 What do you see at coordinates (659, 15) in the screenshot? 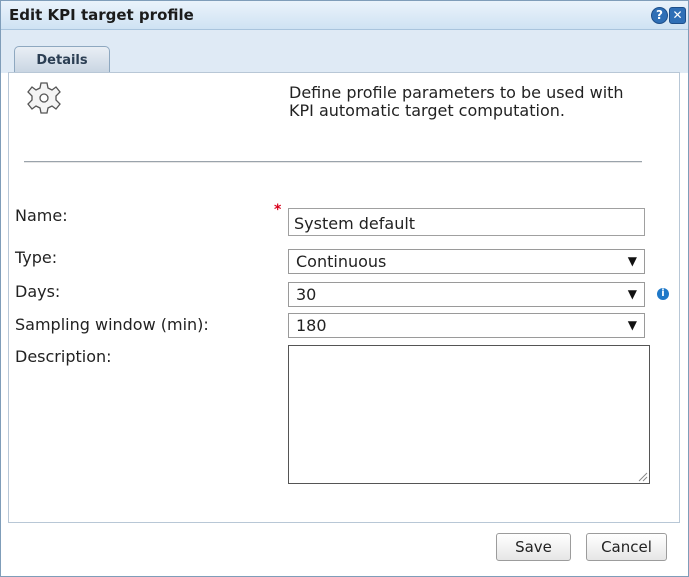
I see `help-icon: ?` at bounding box center [659, 15].